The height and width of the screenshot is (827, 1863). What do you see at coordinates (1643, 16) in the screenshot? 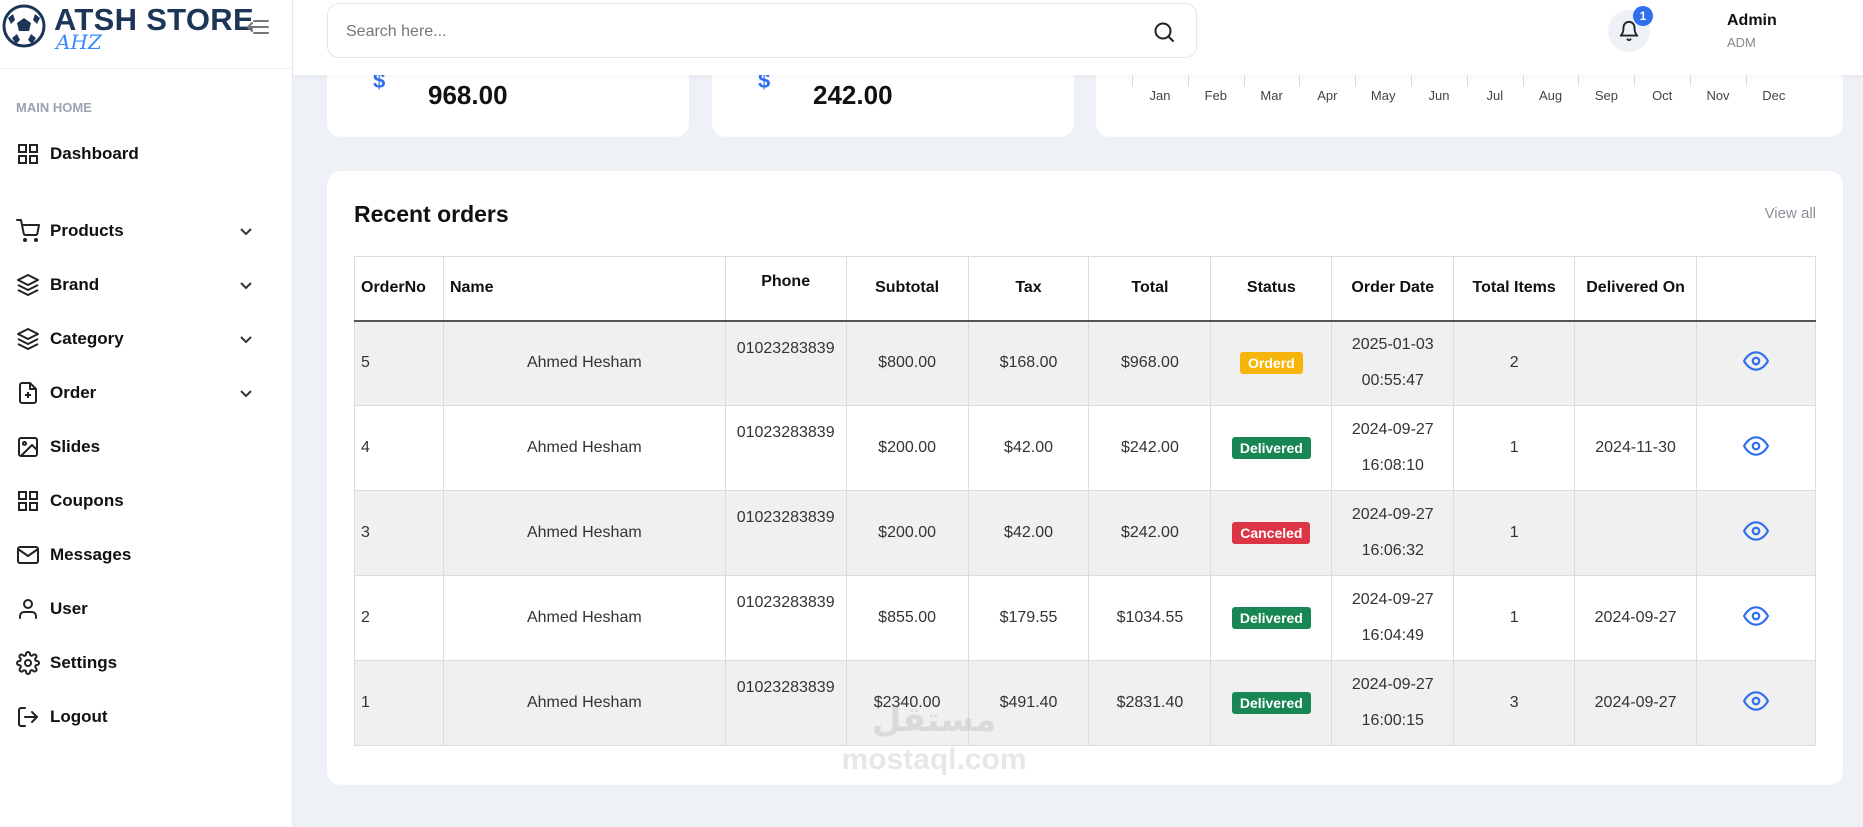
I see `notification-count-badge: 1` at bounding box center [1643, 16].